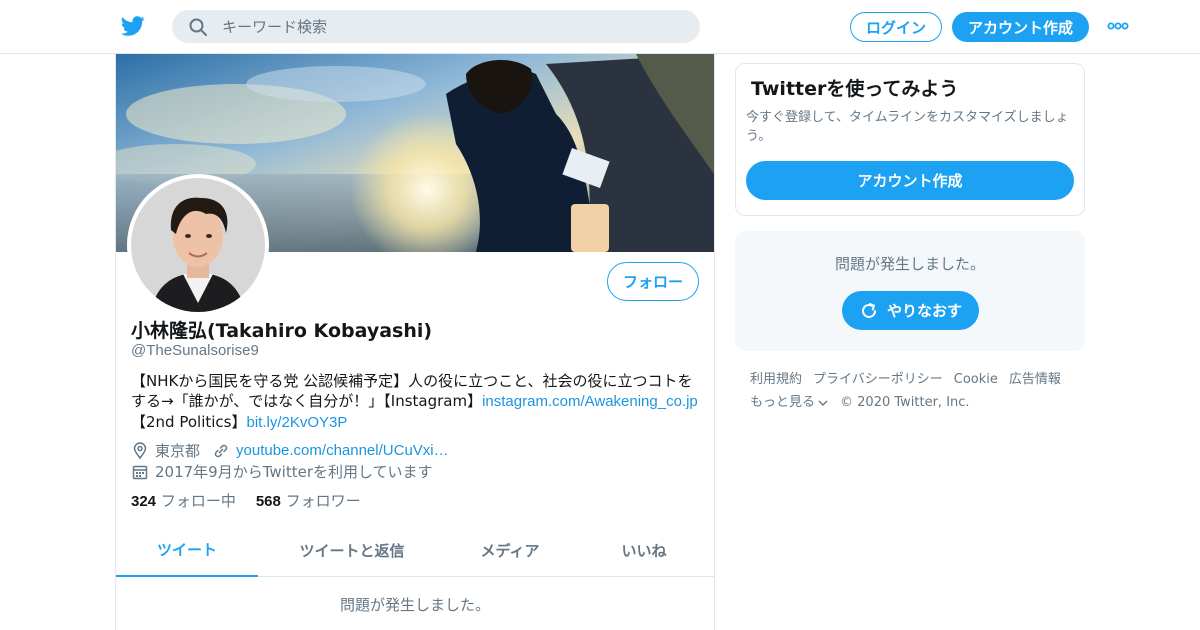 Image resolution: width=1200 pixels, height=630 pixels. I want to click on sidebar-error-card: 問題が発生しました。 やりなおす, so click(910, 291).